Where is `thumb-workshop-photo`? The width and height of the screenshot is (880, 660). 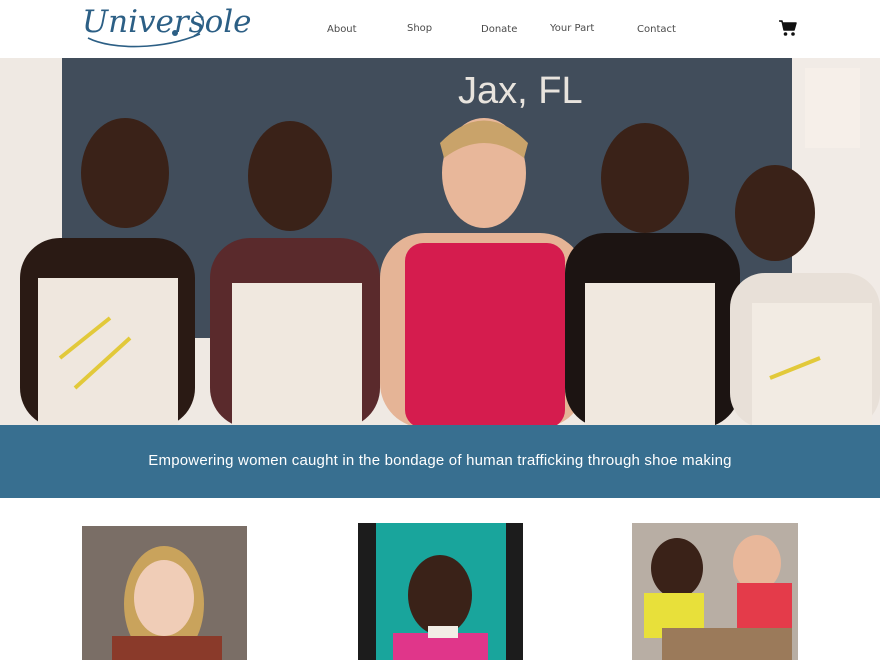 thumb-workshop-photo is located at coordinates (715, 591).